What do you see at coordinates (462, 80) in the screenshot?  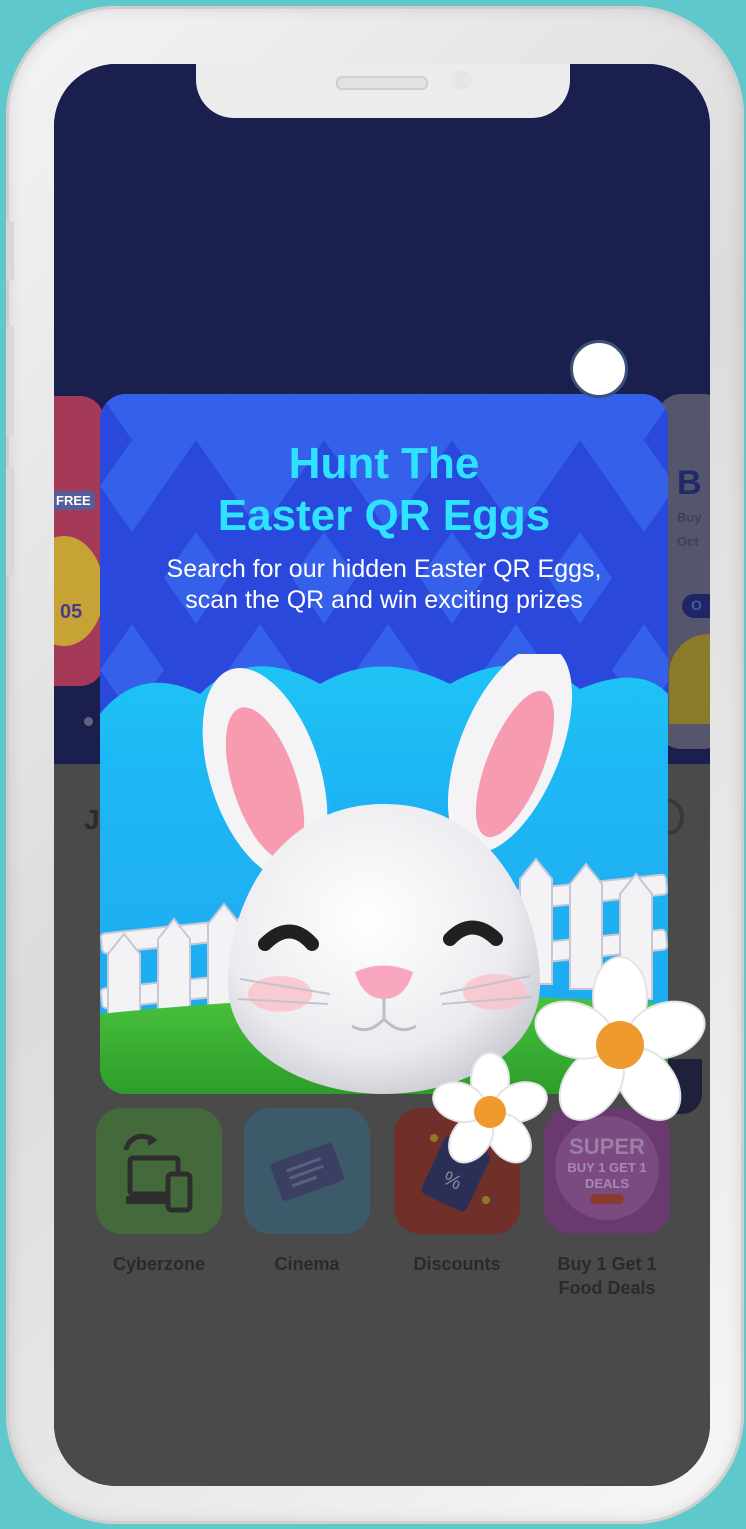 I see `front-camera` at bounding box center [462, 80].